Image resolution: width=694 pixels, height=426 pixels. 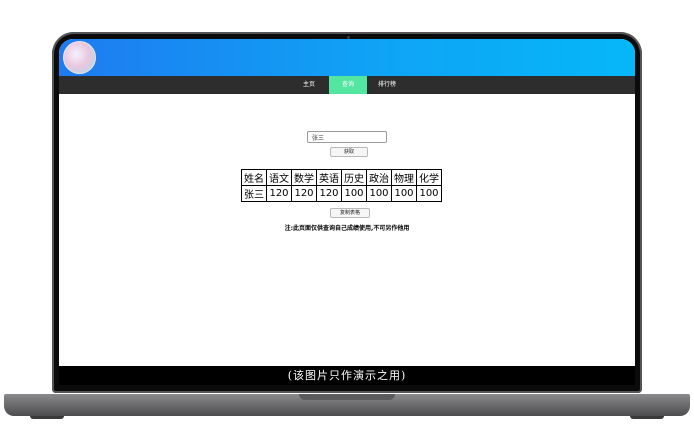 I want to click on demo-caption: (该图片只作演示之用), so click(x=347, y=375).